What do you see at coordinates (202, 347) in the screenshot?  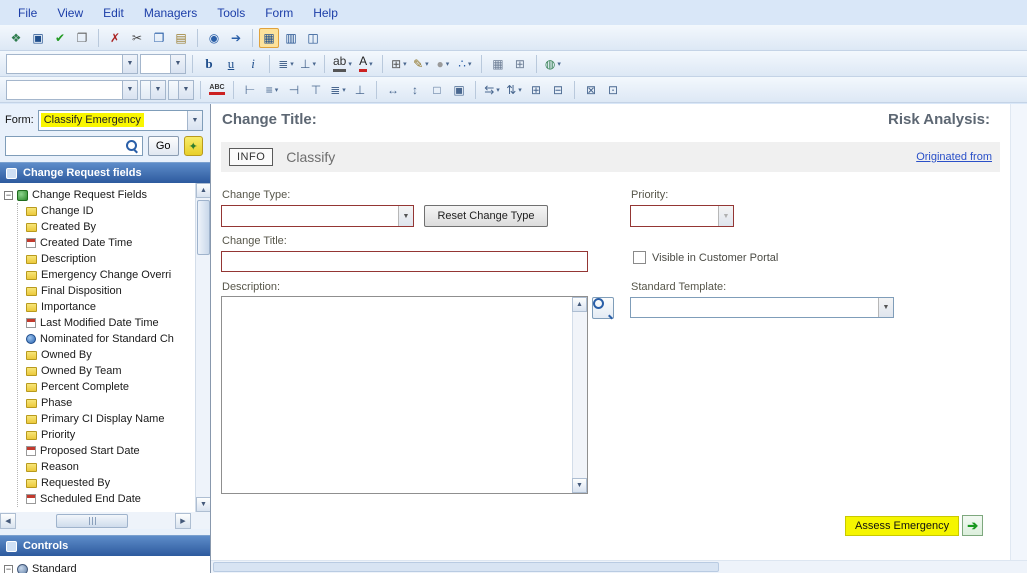 I see `tree-vertical-scrollbar: ▲ ▼` at bounding box center [202, 347].